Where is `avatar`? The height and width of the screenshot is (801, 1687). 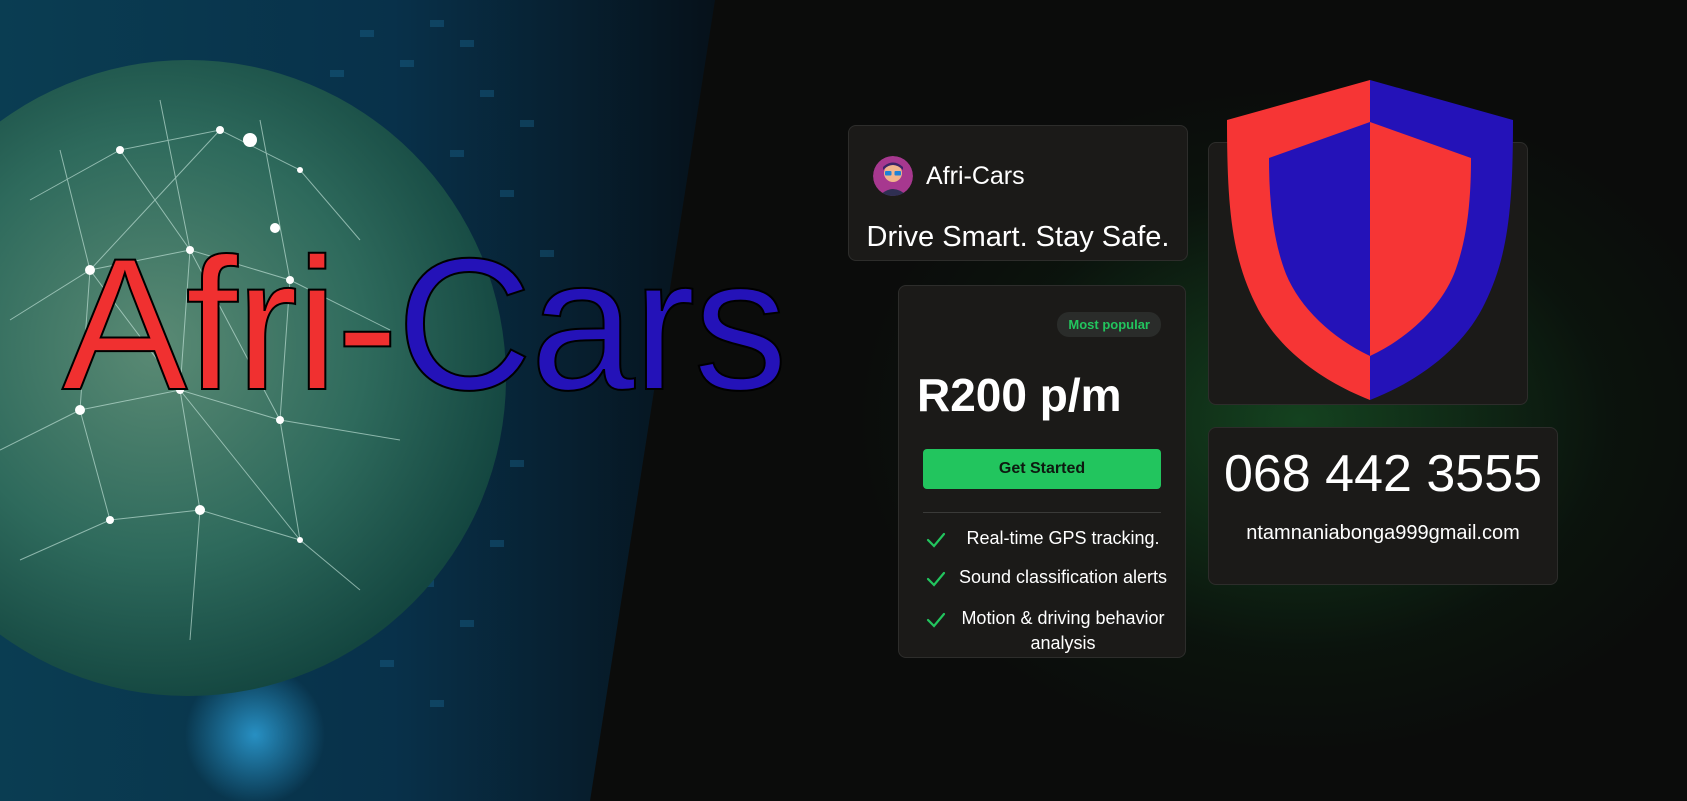 avatar is located at coordinates (893, 176).